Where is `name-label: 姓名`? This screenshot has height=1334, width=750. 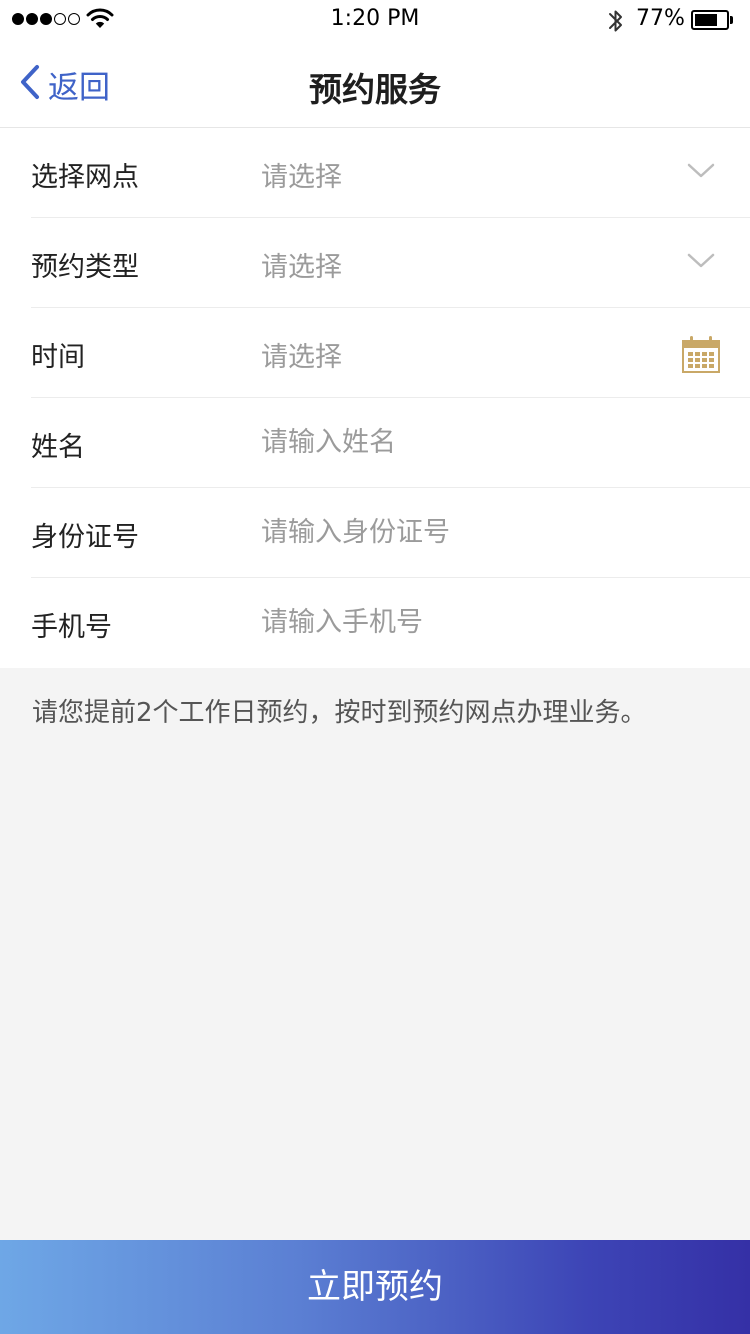 name-label: 姓名 is located at coordinates (58, 447).